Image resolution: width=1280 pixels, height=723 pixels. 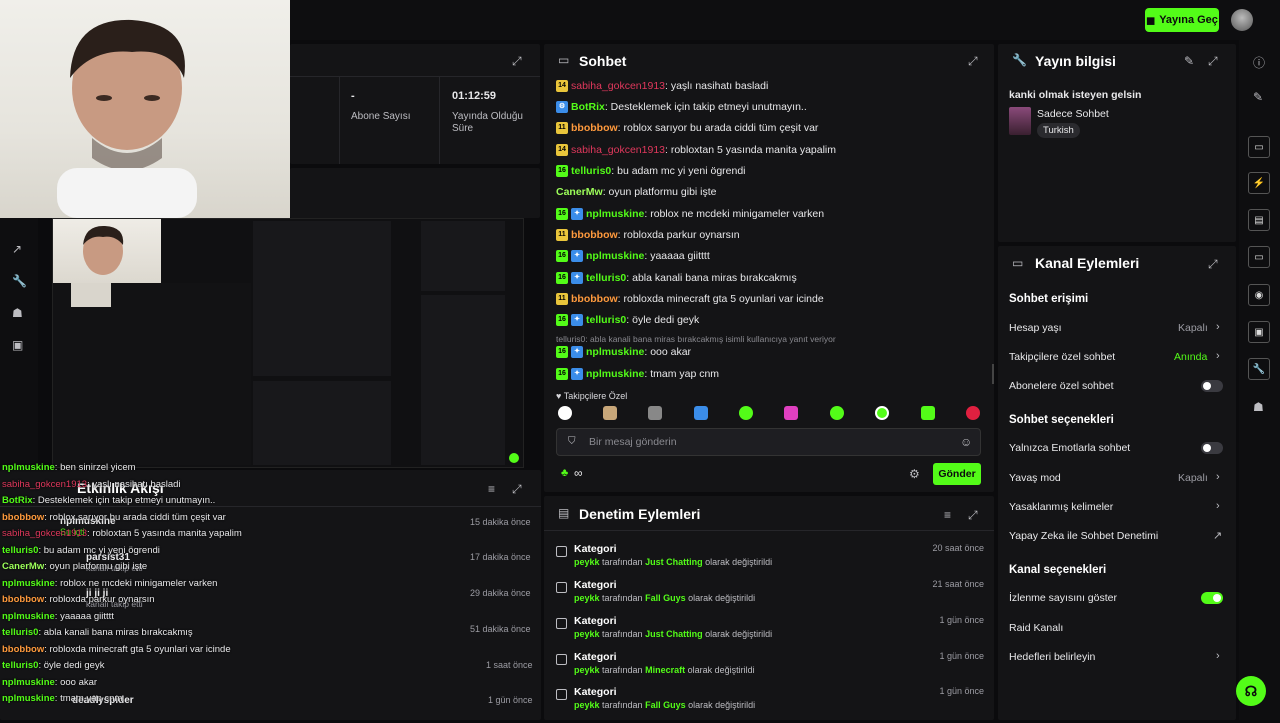 I want to click on lightning-icon: ⚡, so click(x=1259, y=183).